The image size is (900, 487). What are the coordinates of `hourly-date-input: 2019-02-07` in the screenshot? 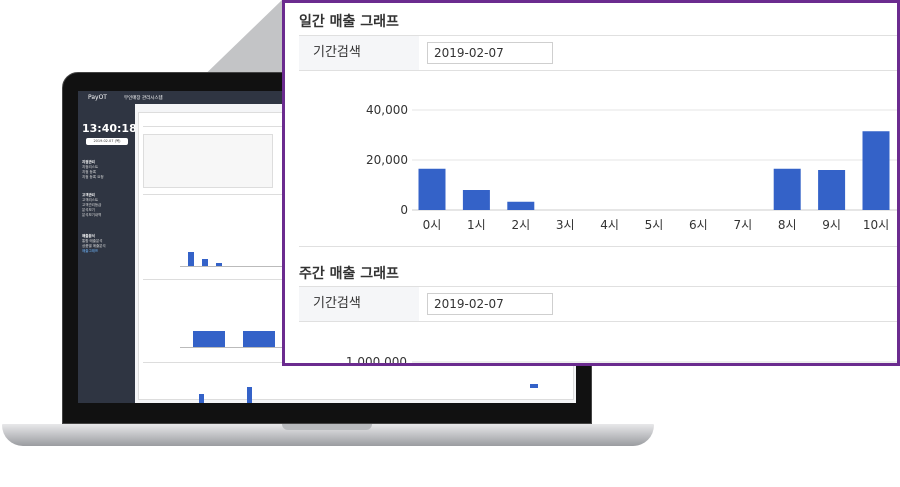 It's located at (490, 53).